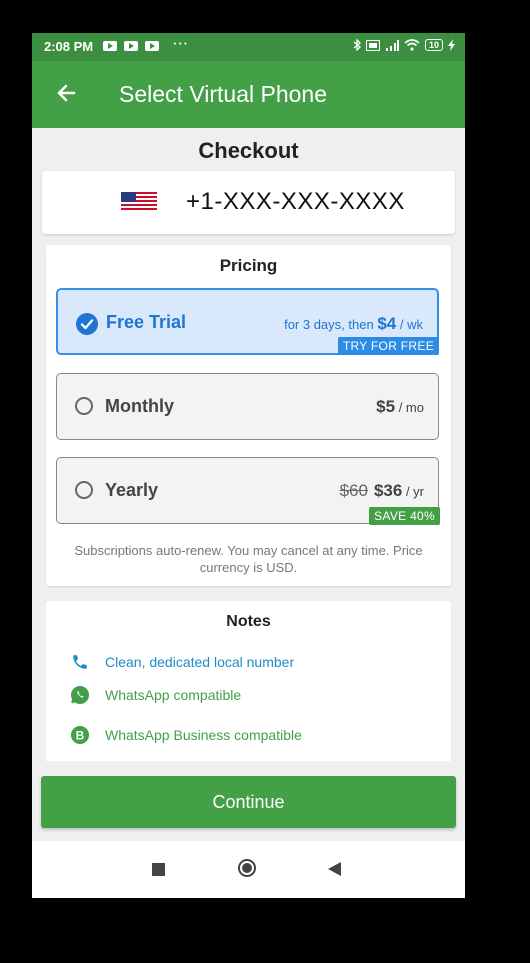  What do you see at coordinates (404, 516) in the screenshot?
I see `save-badge: SAVE 40%` at bounding box center [404, 516].